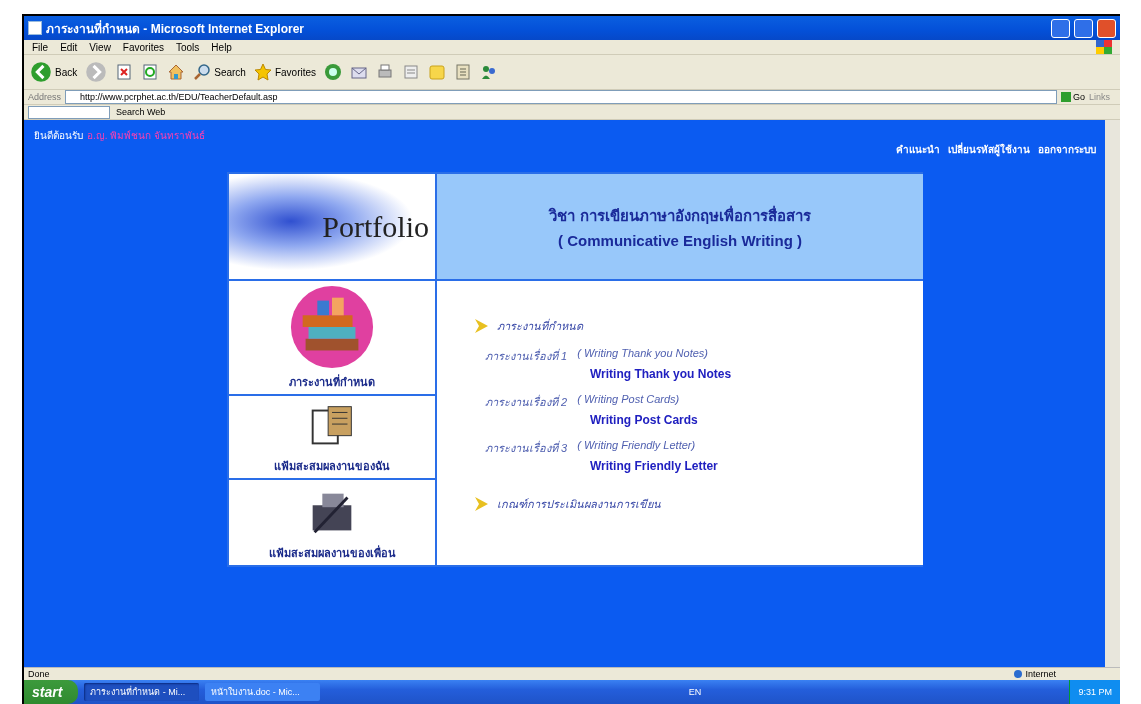 The height and width of the screenshot is (704, 1141). Describe the element at coordinates (1104, 47) in the screenshot. I see `windows-logo-icon` at that location.